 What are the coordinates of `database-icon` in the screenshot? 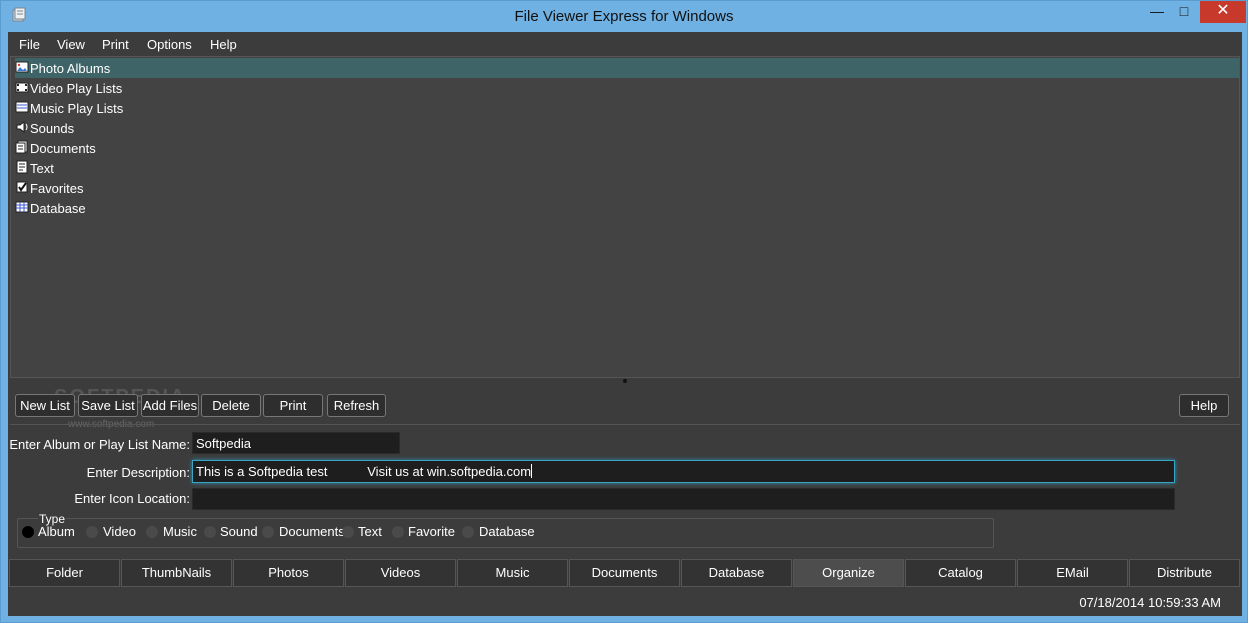 It's located at (22, 207).